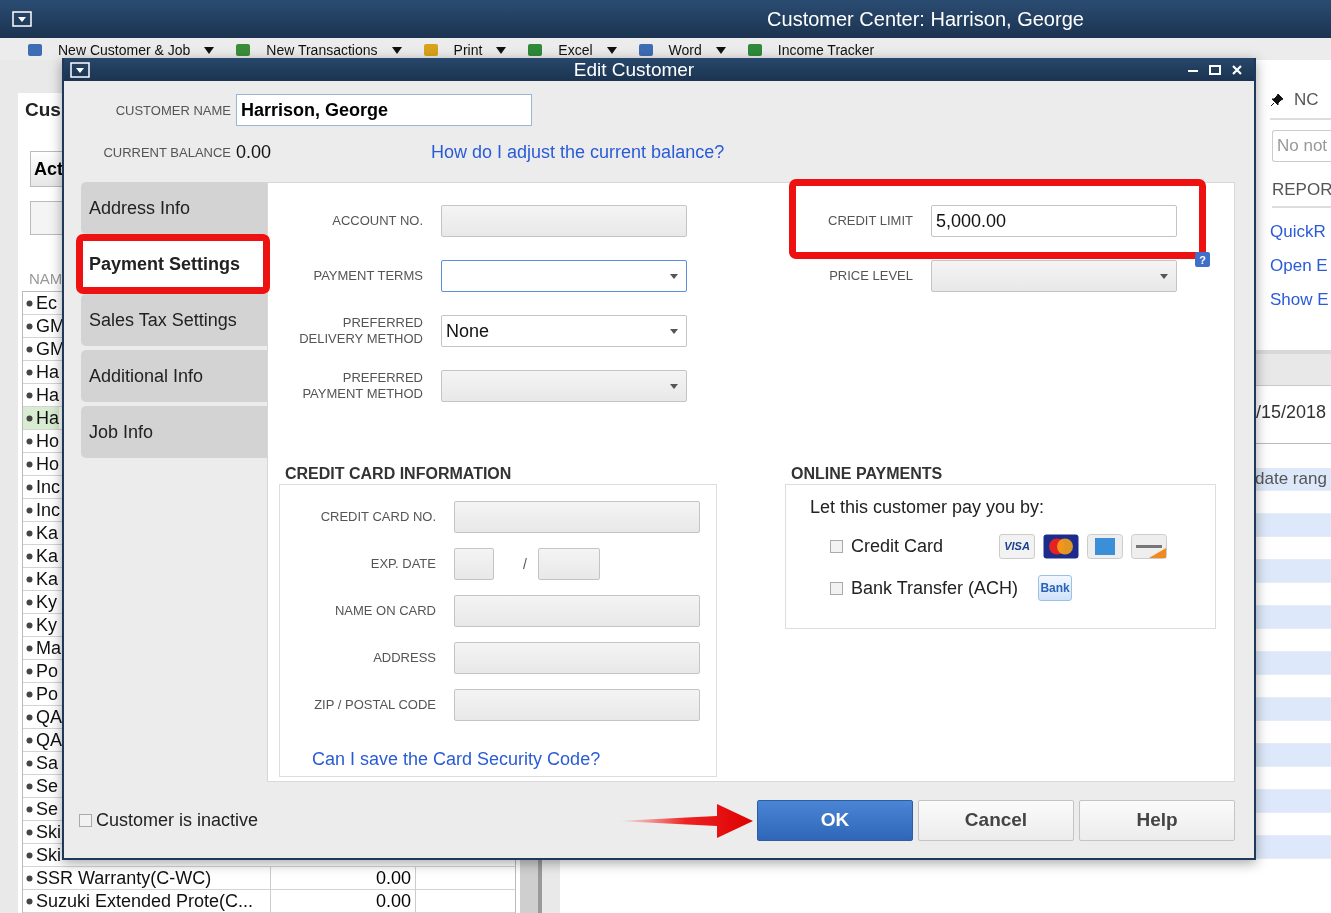 This screenshot has height=913, width=1331. What do you see at coordinates (360, 331) in the screenshot?
I see `field-label: PREFERRED DELIVERY METHOD` at bounding box center [360, 331].